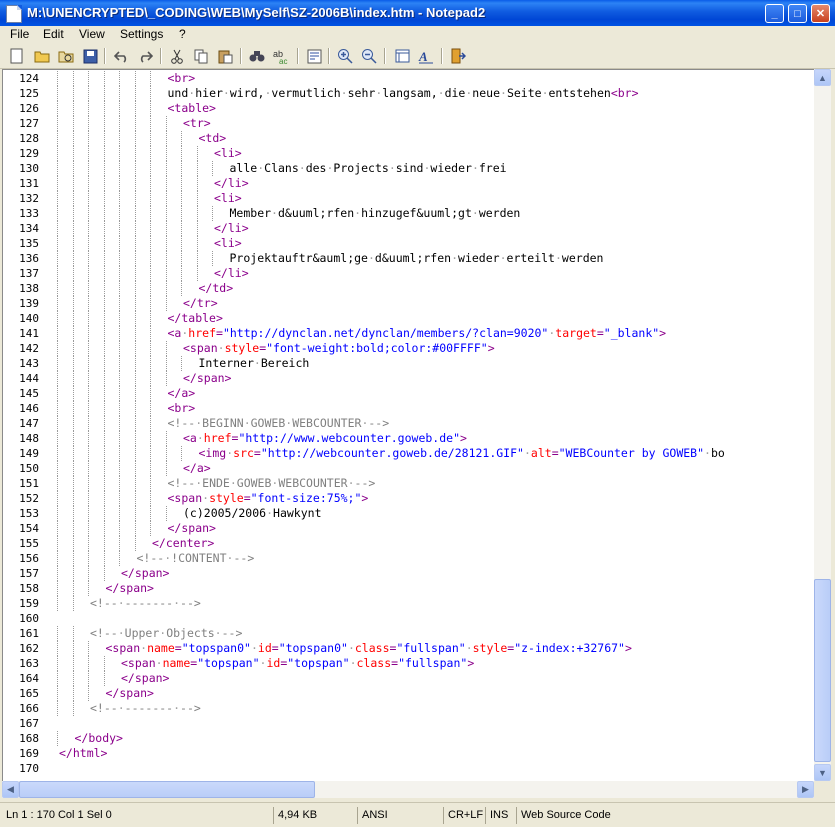 This screenshot has height=827, width=835. Describe the element at coordinates (141, 34) in the screenshot. I see `menu-settings: Settings` at that location.